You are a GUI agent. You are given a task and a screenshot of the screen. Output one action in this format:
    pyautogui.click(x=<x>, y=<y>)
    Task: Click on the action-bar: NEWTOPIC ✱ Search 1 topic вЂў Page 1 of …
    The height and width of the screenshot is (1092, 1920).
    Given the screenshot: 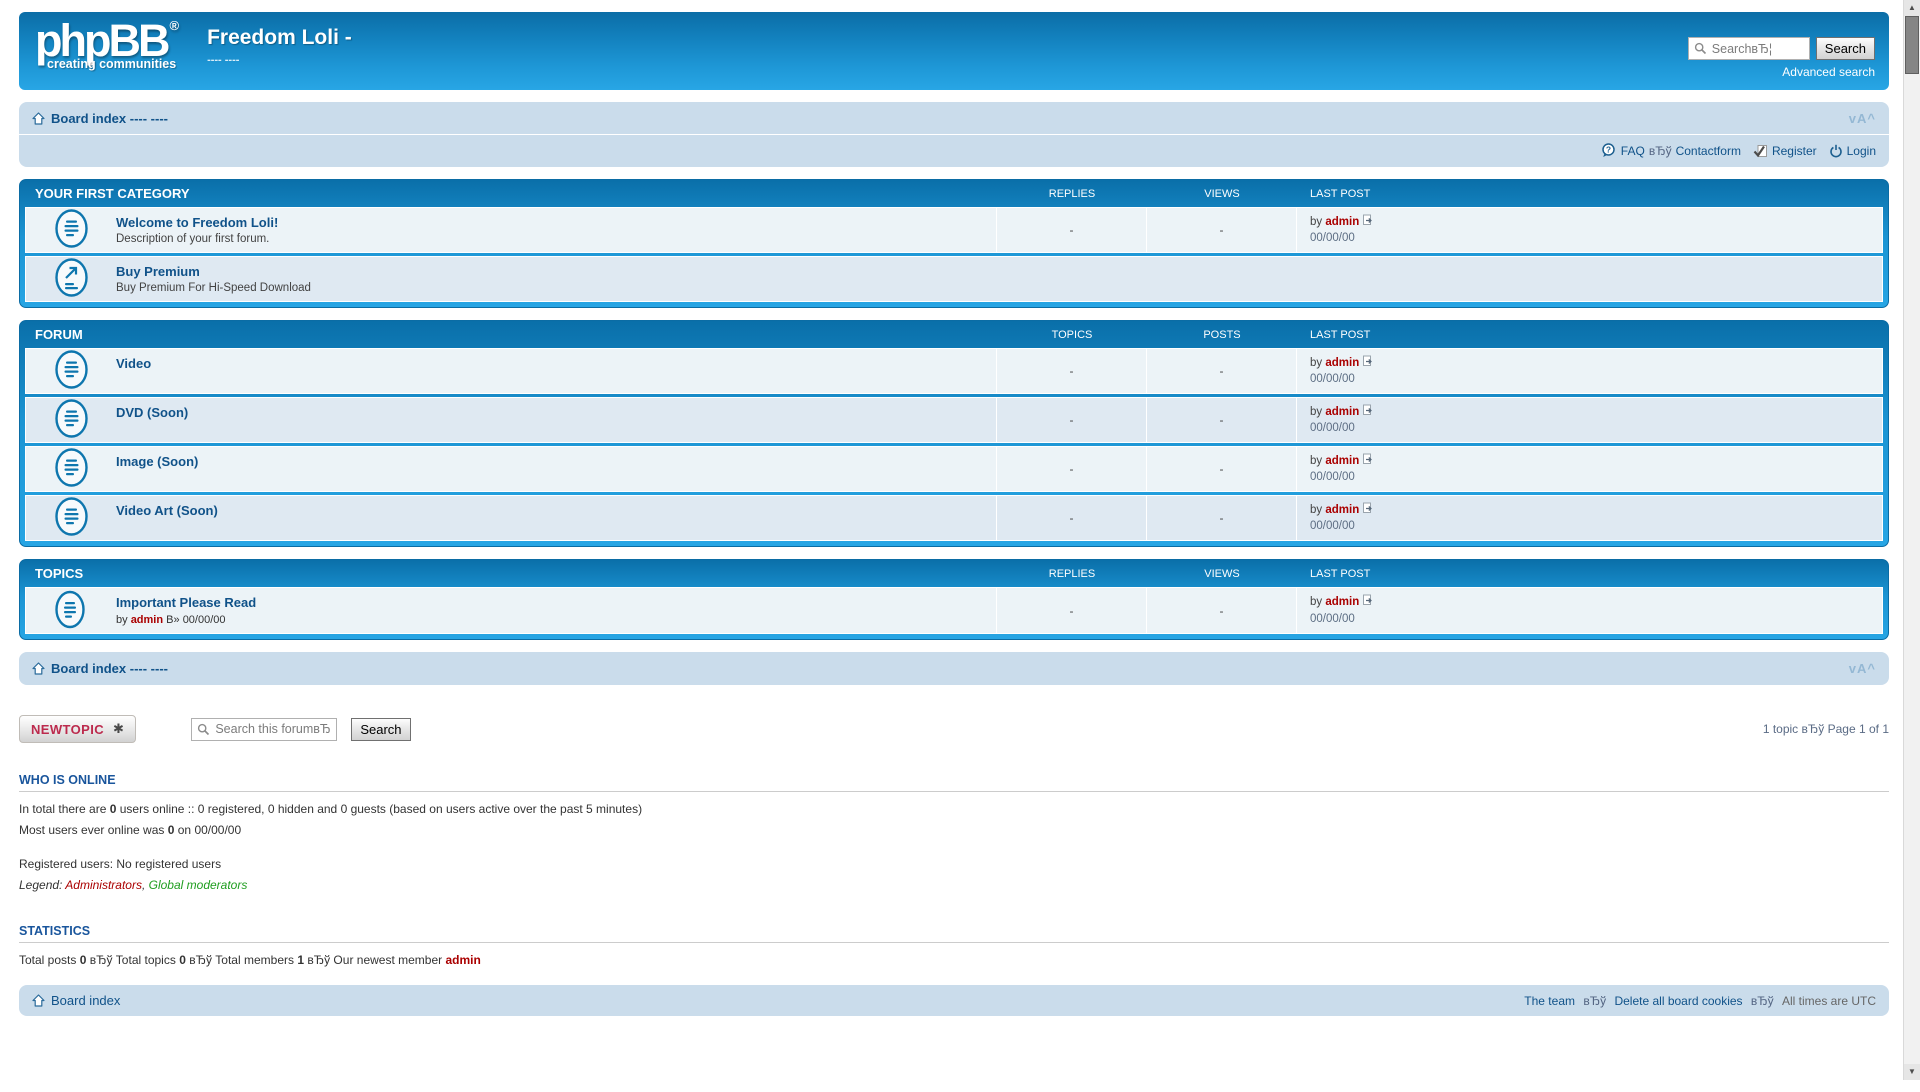 What is the action you would take?
    pyautogui.click(x=954, y=729)
    